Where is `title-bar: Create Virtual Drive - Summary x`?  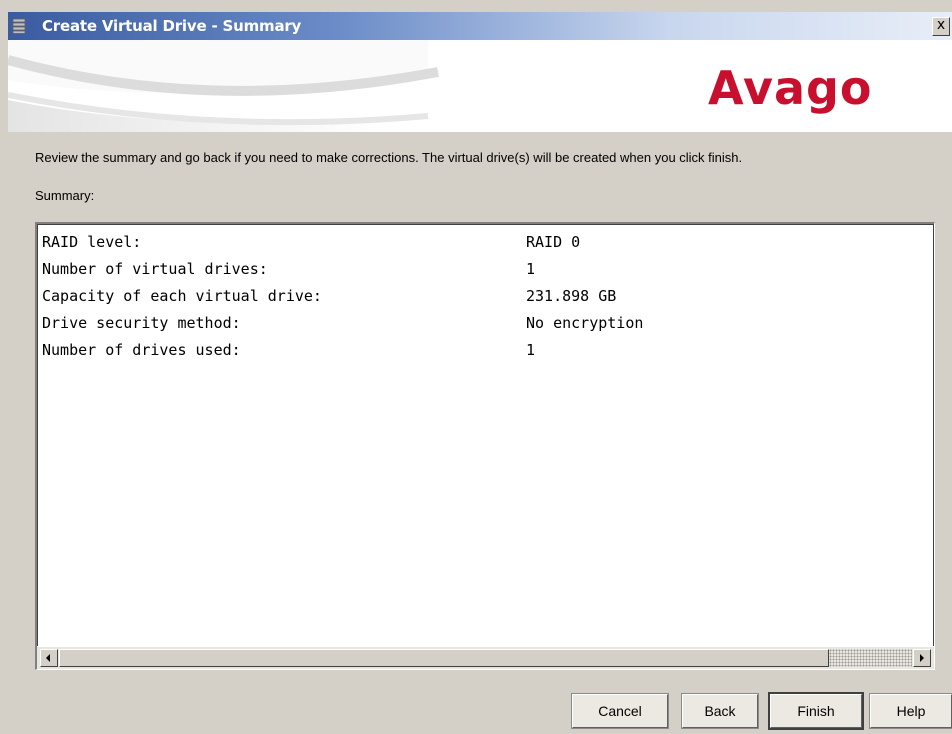 title-bar: Create Virtual Drive - Summary x is located at coordinates (480, 26).